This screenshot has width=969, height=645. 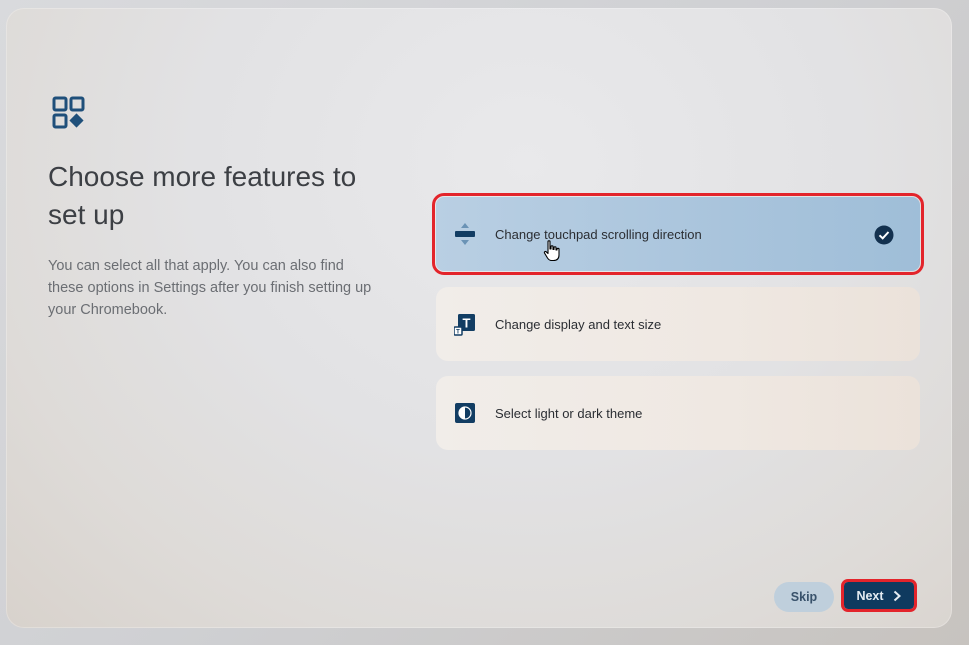 I want to click on text-size-icon: T T, so click(x=464, y=325).